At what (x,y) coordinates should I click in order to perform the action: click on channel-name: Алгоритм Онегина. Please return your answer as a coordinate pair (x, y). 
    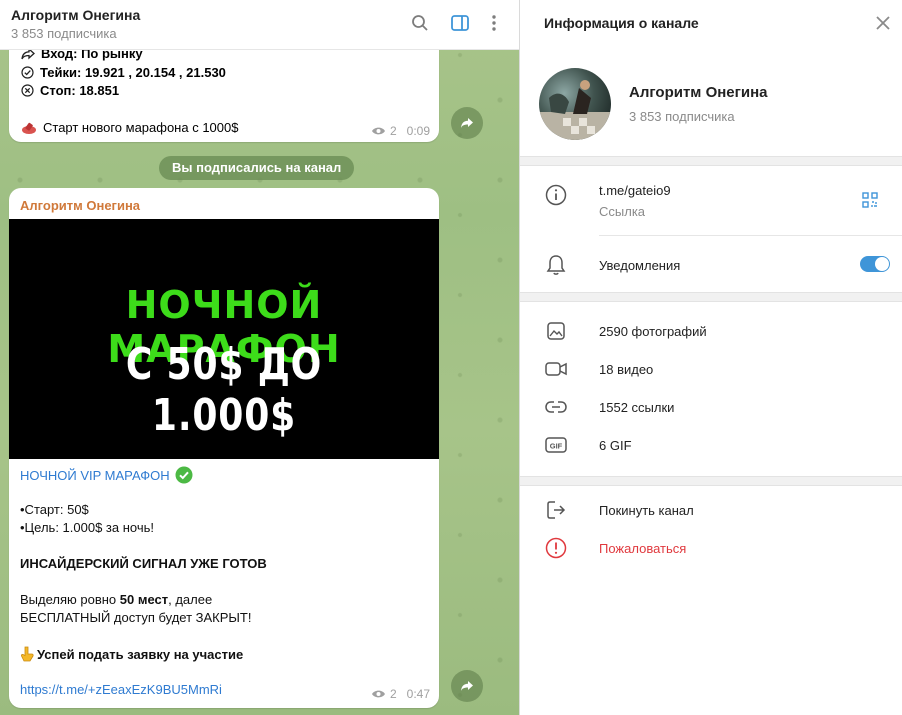
    Looking at the image, I should click on (698, 92).